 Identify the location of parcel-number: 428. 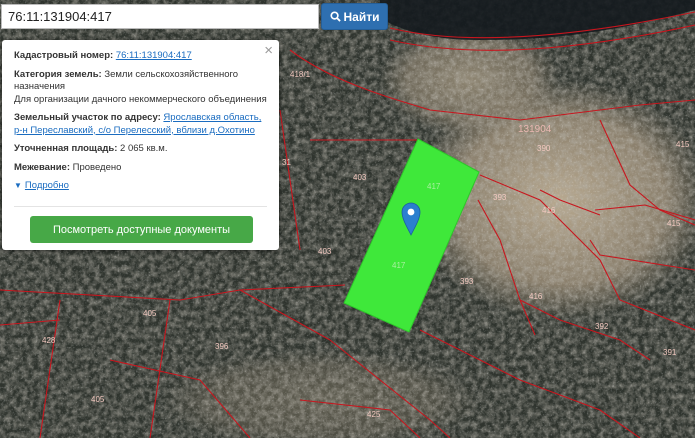
(49, 340).